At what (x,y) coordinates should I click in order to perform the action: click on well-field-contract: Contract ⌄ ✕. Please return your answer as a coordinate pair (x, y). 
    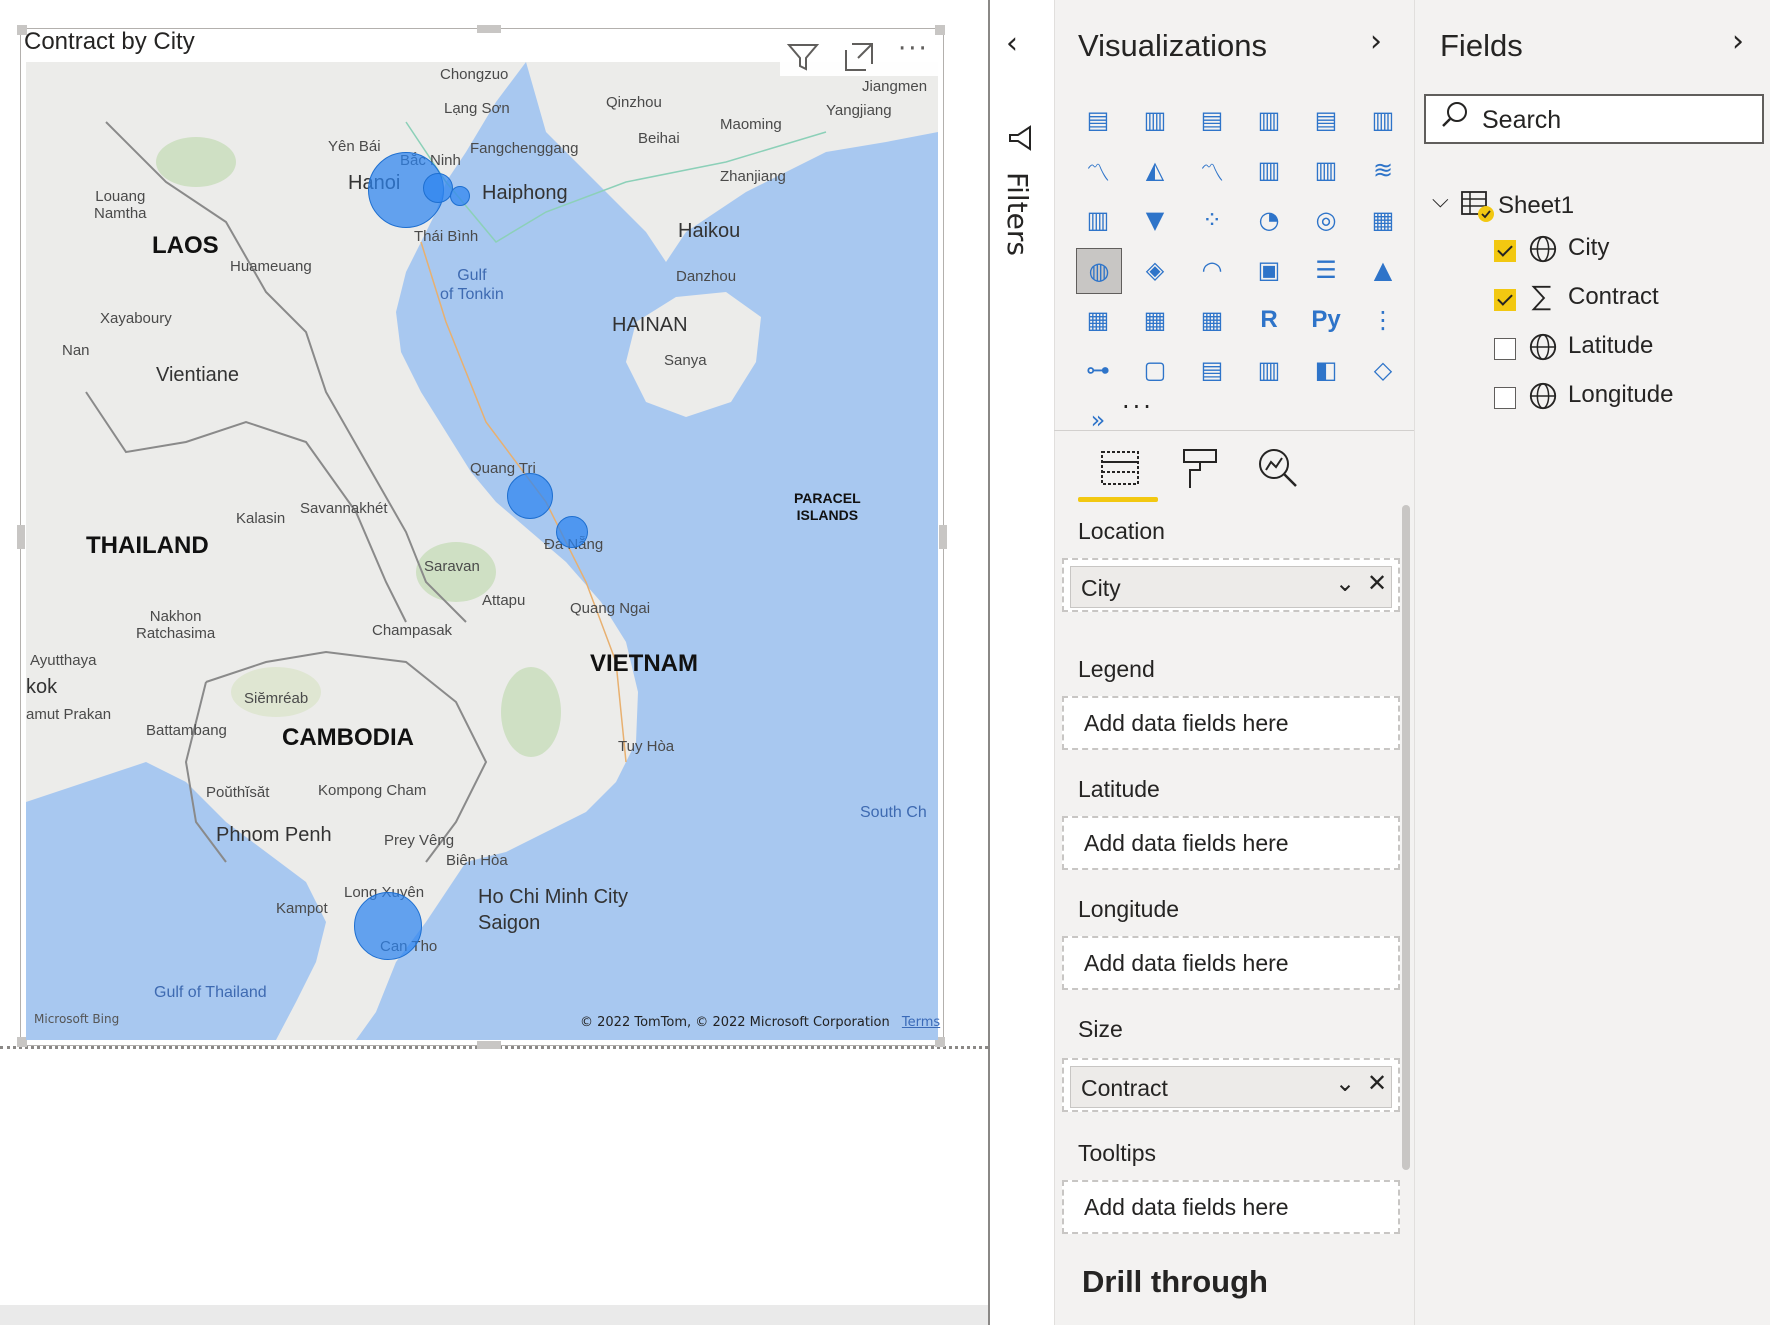
    Looking at the image, I should click on (1231, 1087).